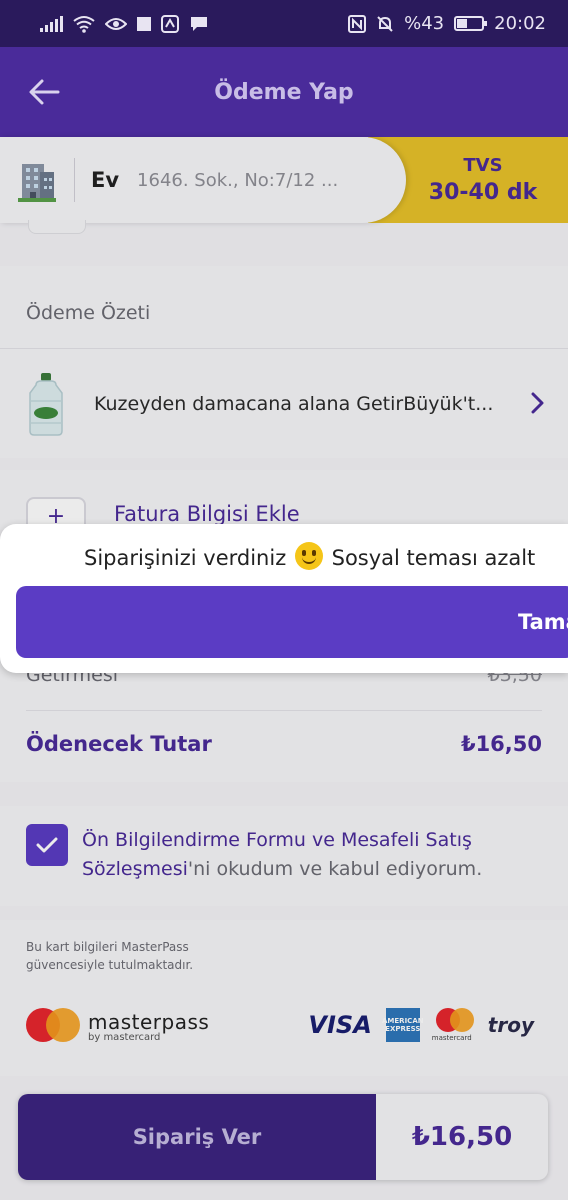 This screenshot has height=1200, width=568. I want to click on status-bar: %43 20:02, so click(284, 23).